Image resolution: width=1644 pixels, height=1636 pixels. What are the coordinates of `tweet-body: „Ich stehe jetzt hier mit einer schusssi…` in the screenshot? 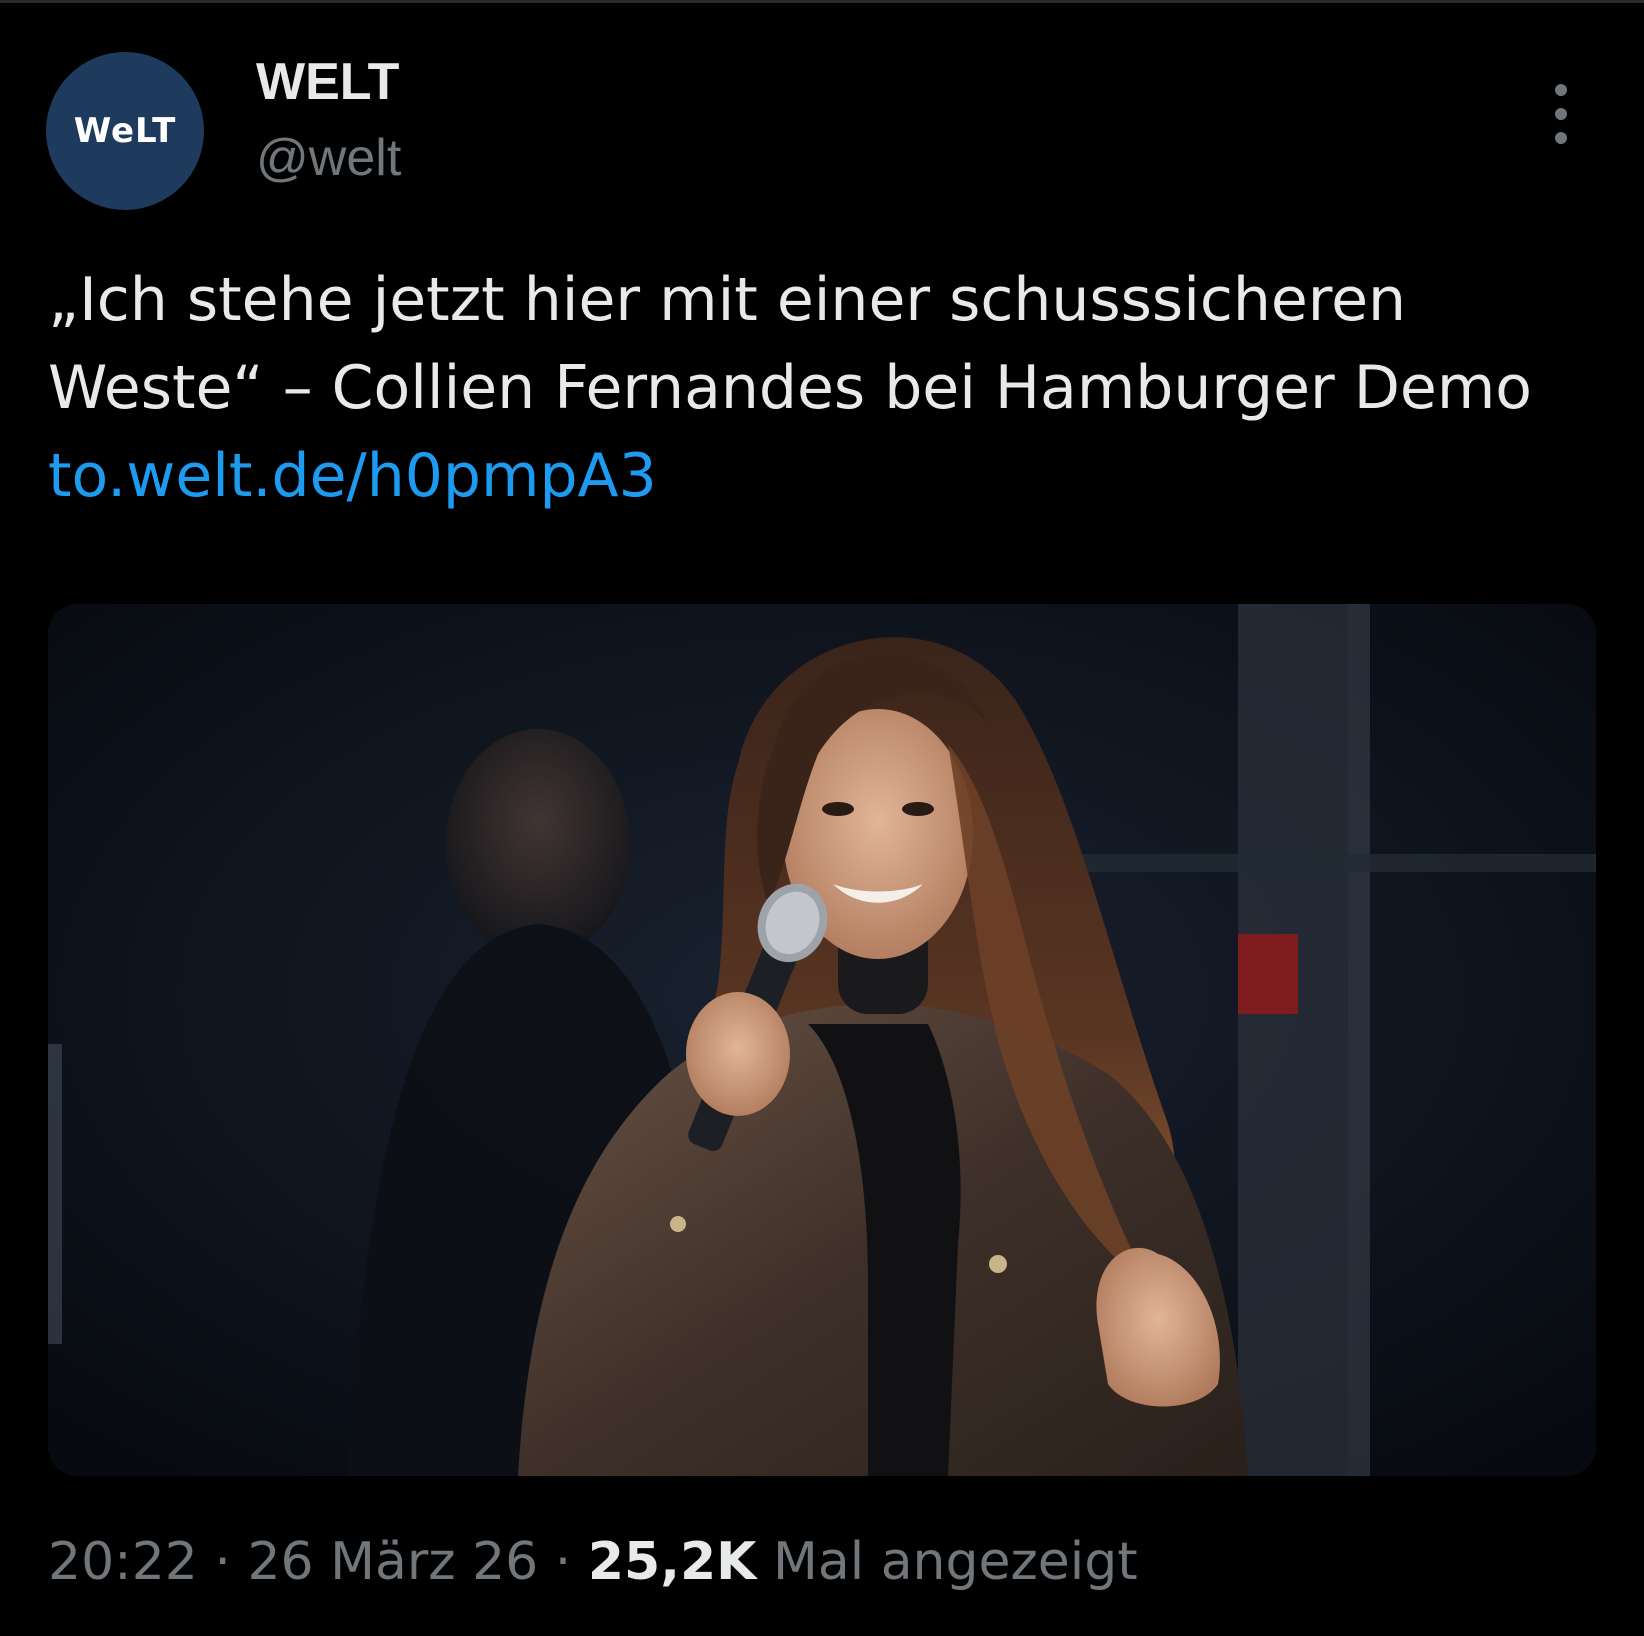 It's located at (790, 344).